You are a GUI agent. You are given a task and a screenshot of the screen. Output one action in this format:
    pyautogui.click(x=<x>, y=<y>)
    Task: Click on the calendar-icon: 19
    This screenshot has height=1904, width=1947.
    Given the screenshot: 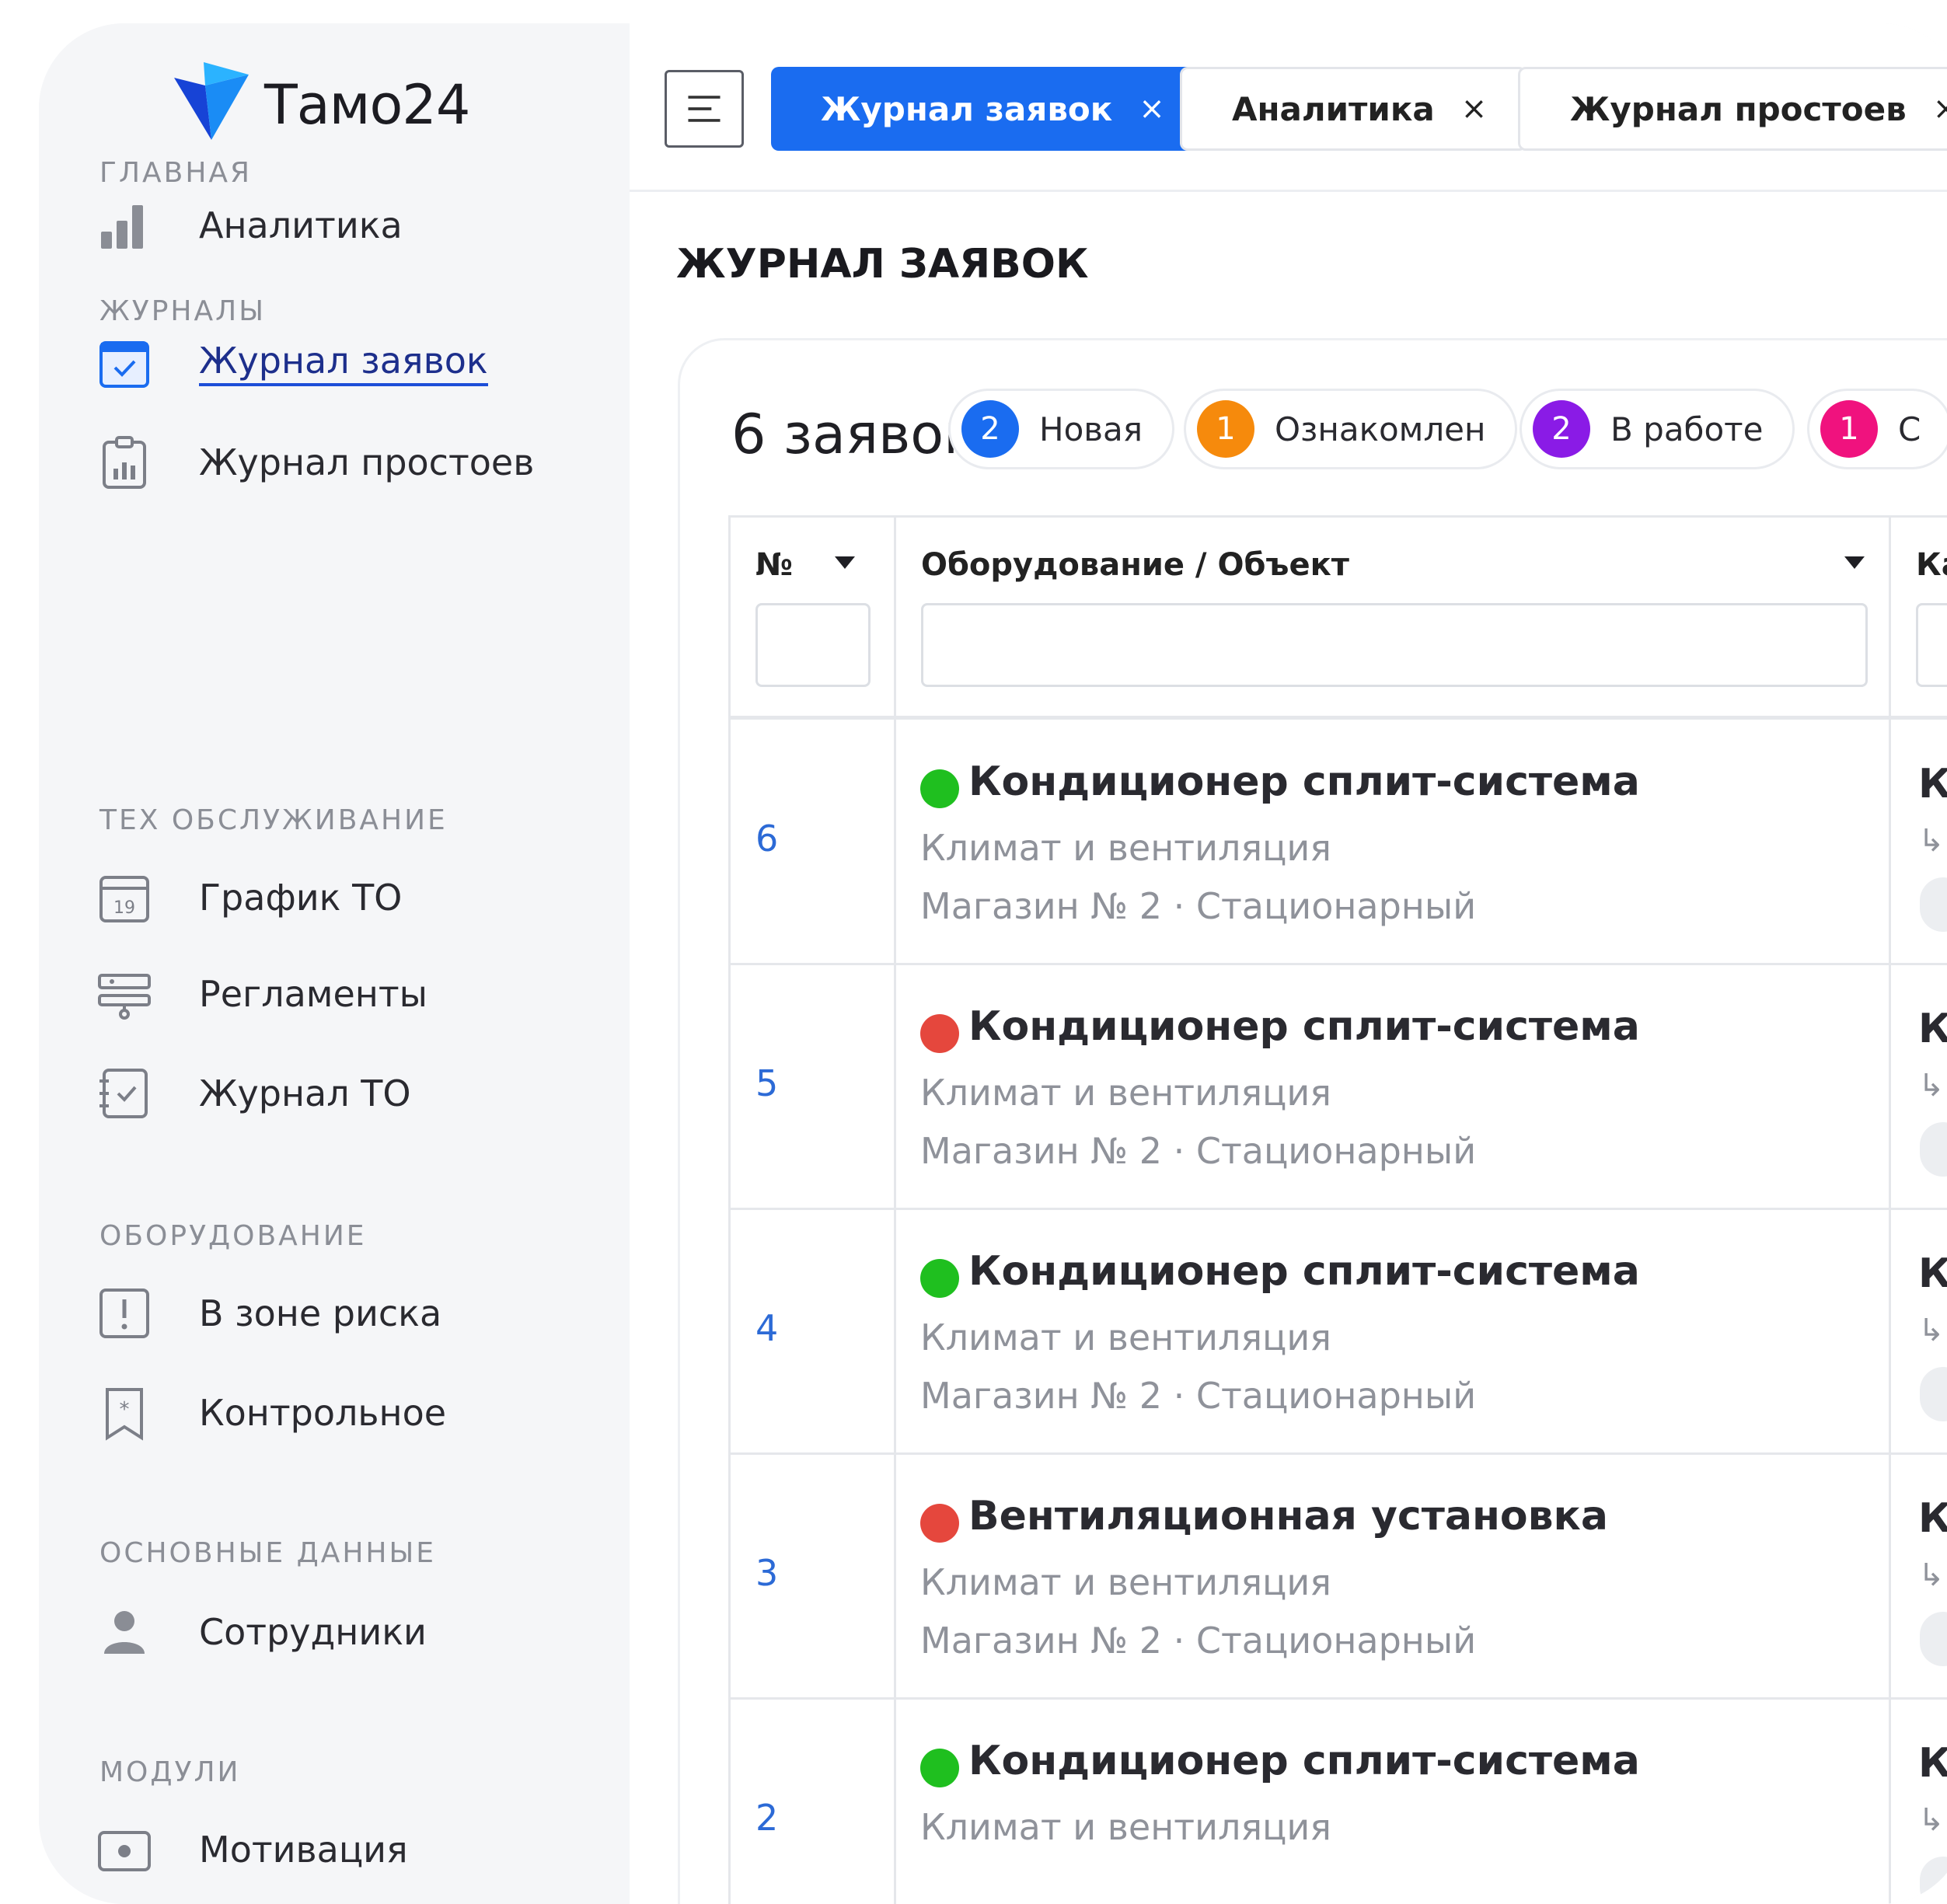 What is the action you would take?
    pyautogui.click(x=125, y=898)
    